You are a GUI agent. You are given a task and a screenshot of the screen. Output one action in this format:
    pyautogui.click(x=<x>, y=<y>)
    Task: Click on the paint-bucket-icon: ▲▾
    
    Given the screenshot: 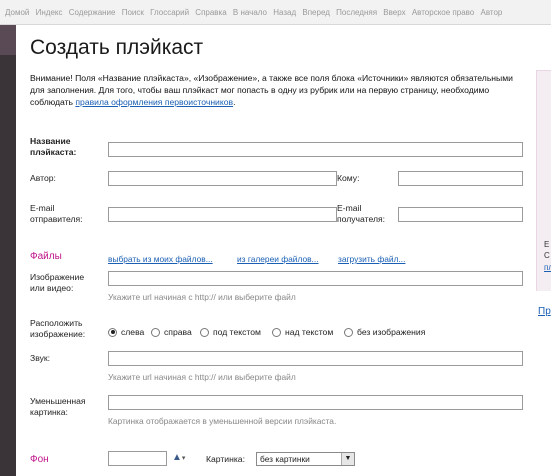 What is the action you would take?
    pyautogui.click(x=178, y=457)
    